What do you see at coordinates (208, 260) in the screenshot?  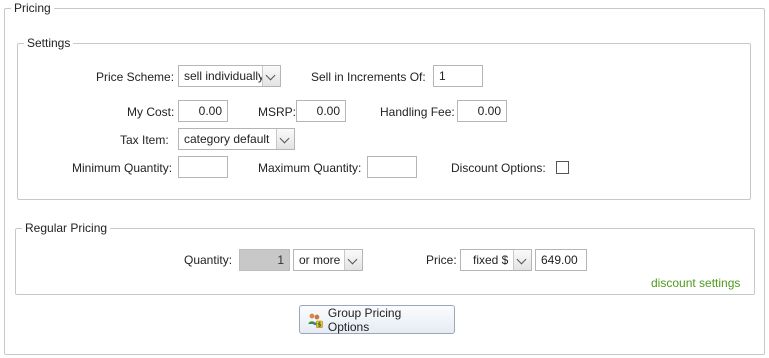 I see `quantity-label: Quantity:` at bounding box center [208, 260].